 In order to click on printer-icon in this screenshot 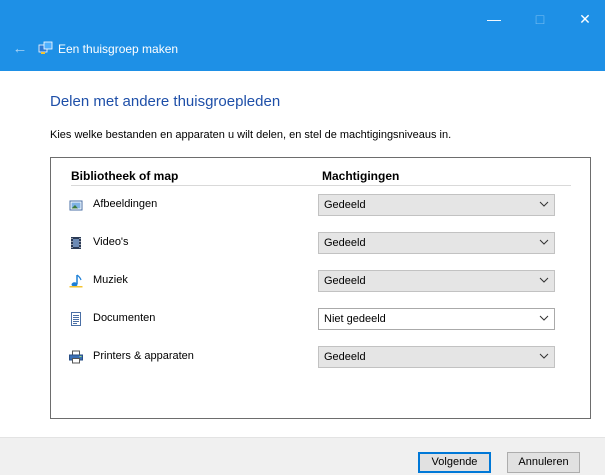, I will do `click(76, 357)`.